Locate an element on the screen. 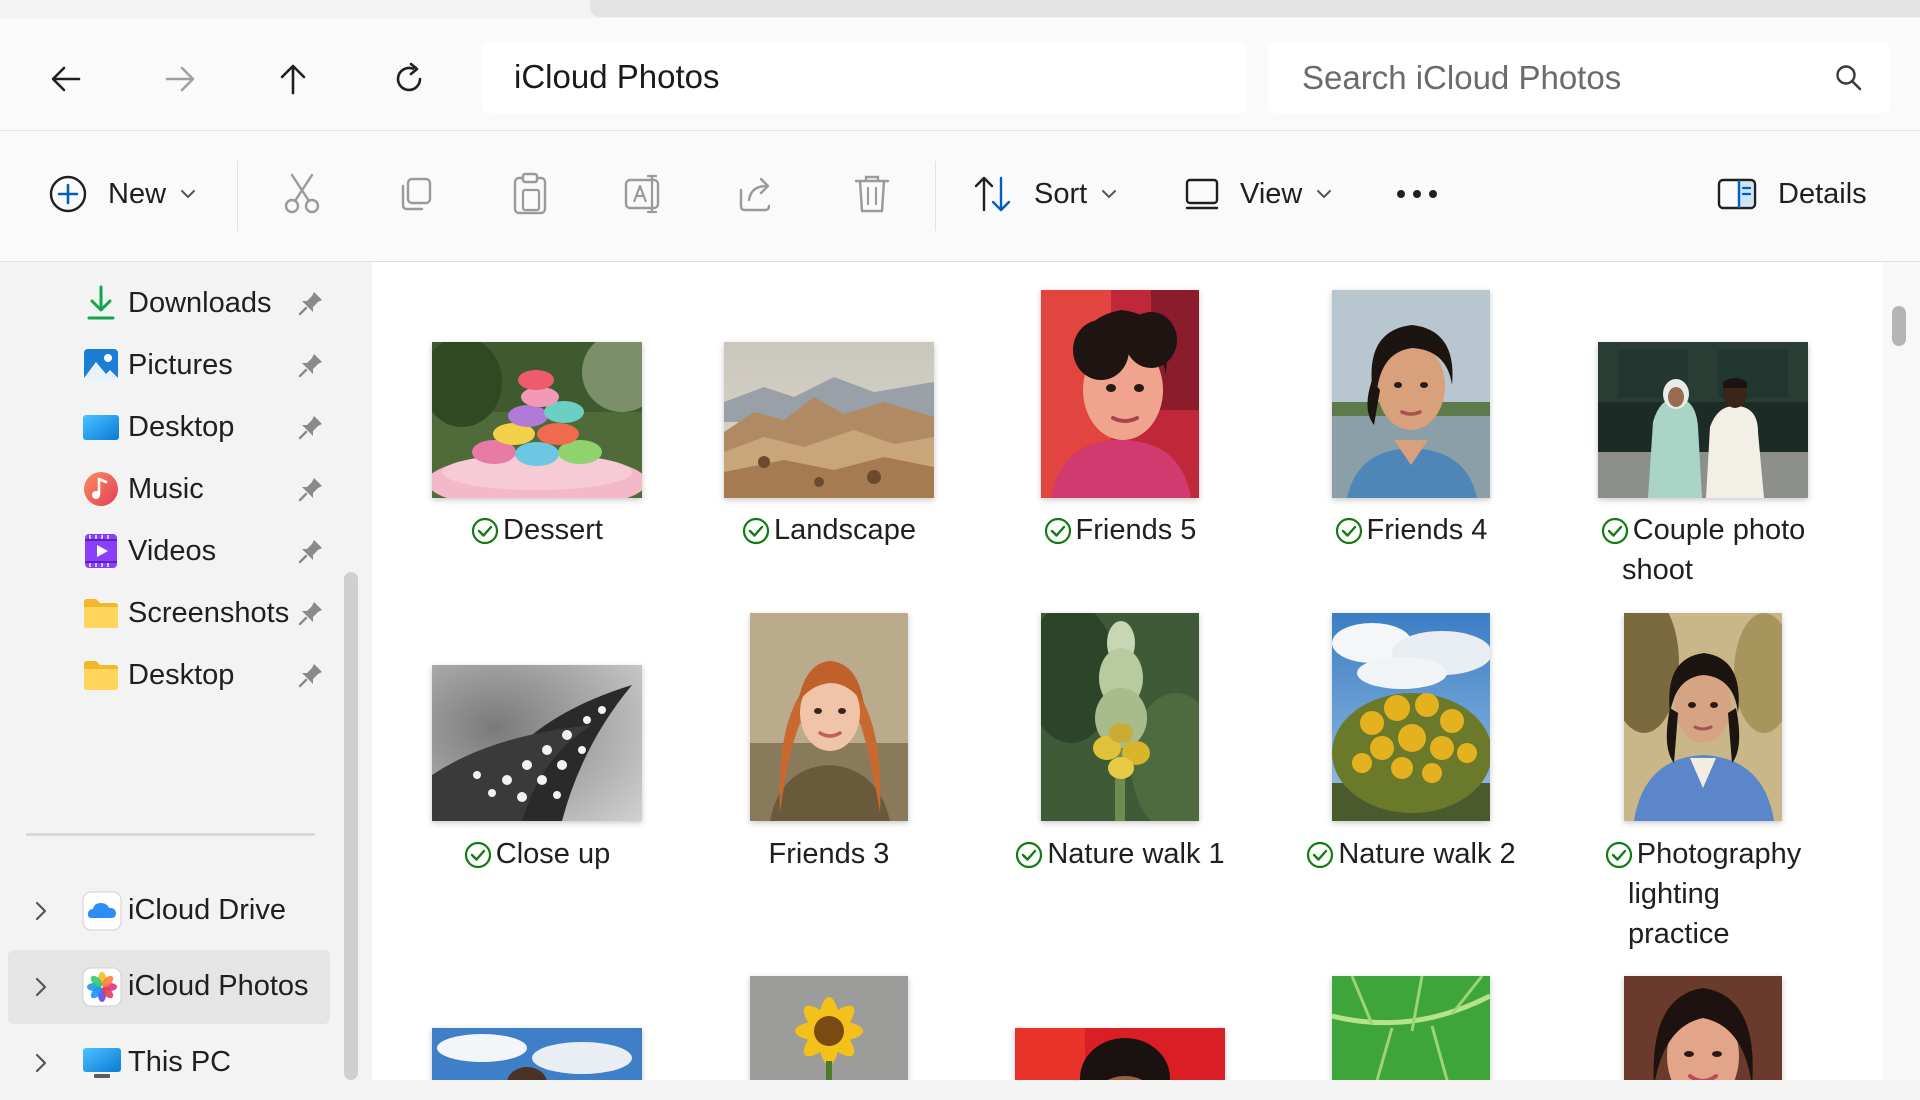 This screenshot has height=1100, width=1920. copy-button is located at coordinates (416, 194).